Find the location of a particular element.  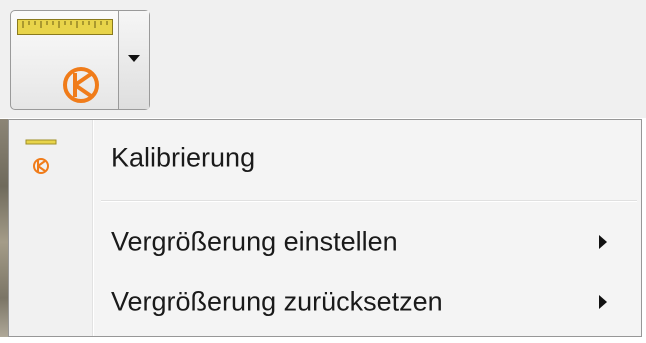

dropdown-arrow-icon is located at coordinates (134, 58).